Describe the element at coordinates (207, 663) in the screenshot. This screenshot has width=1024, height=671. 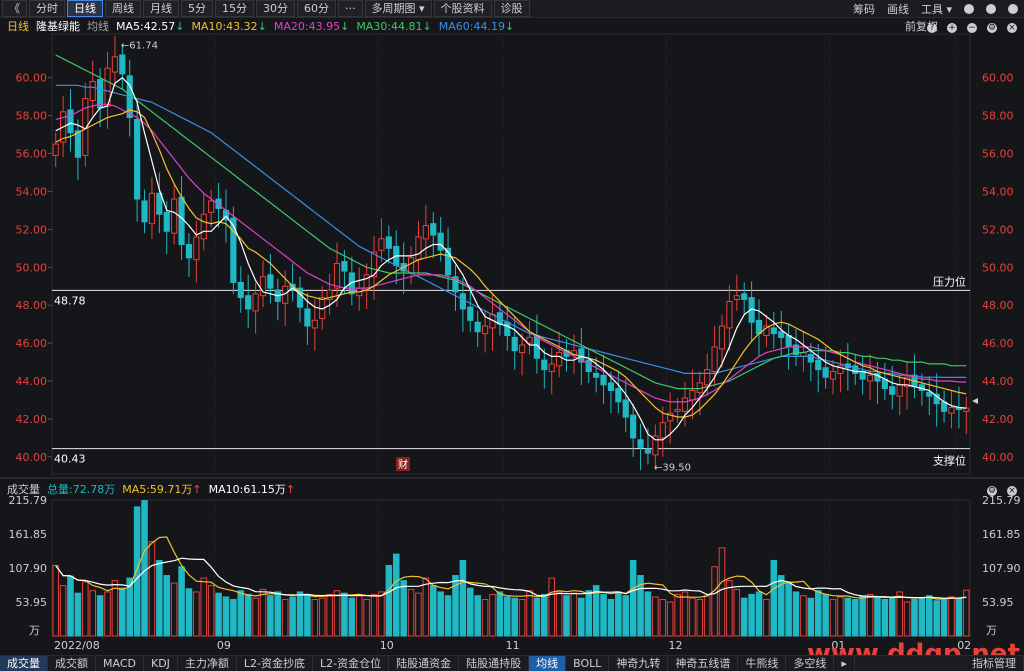
I see `indicator-tab-4: 主力净额` at that location.